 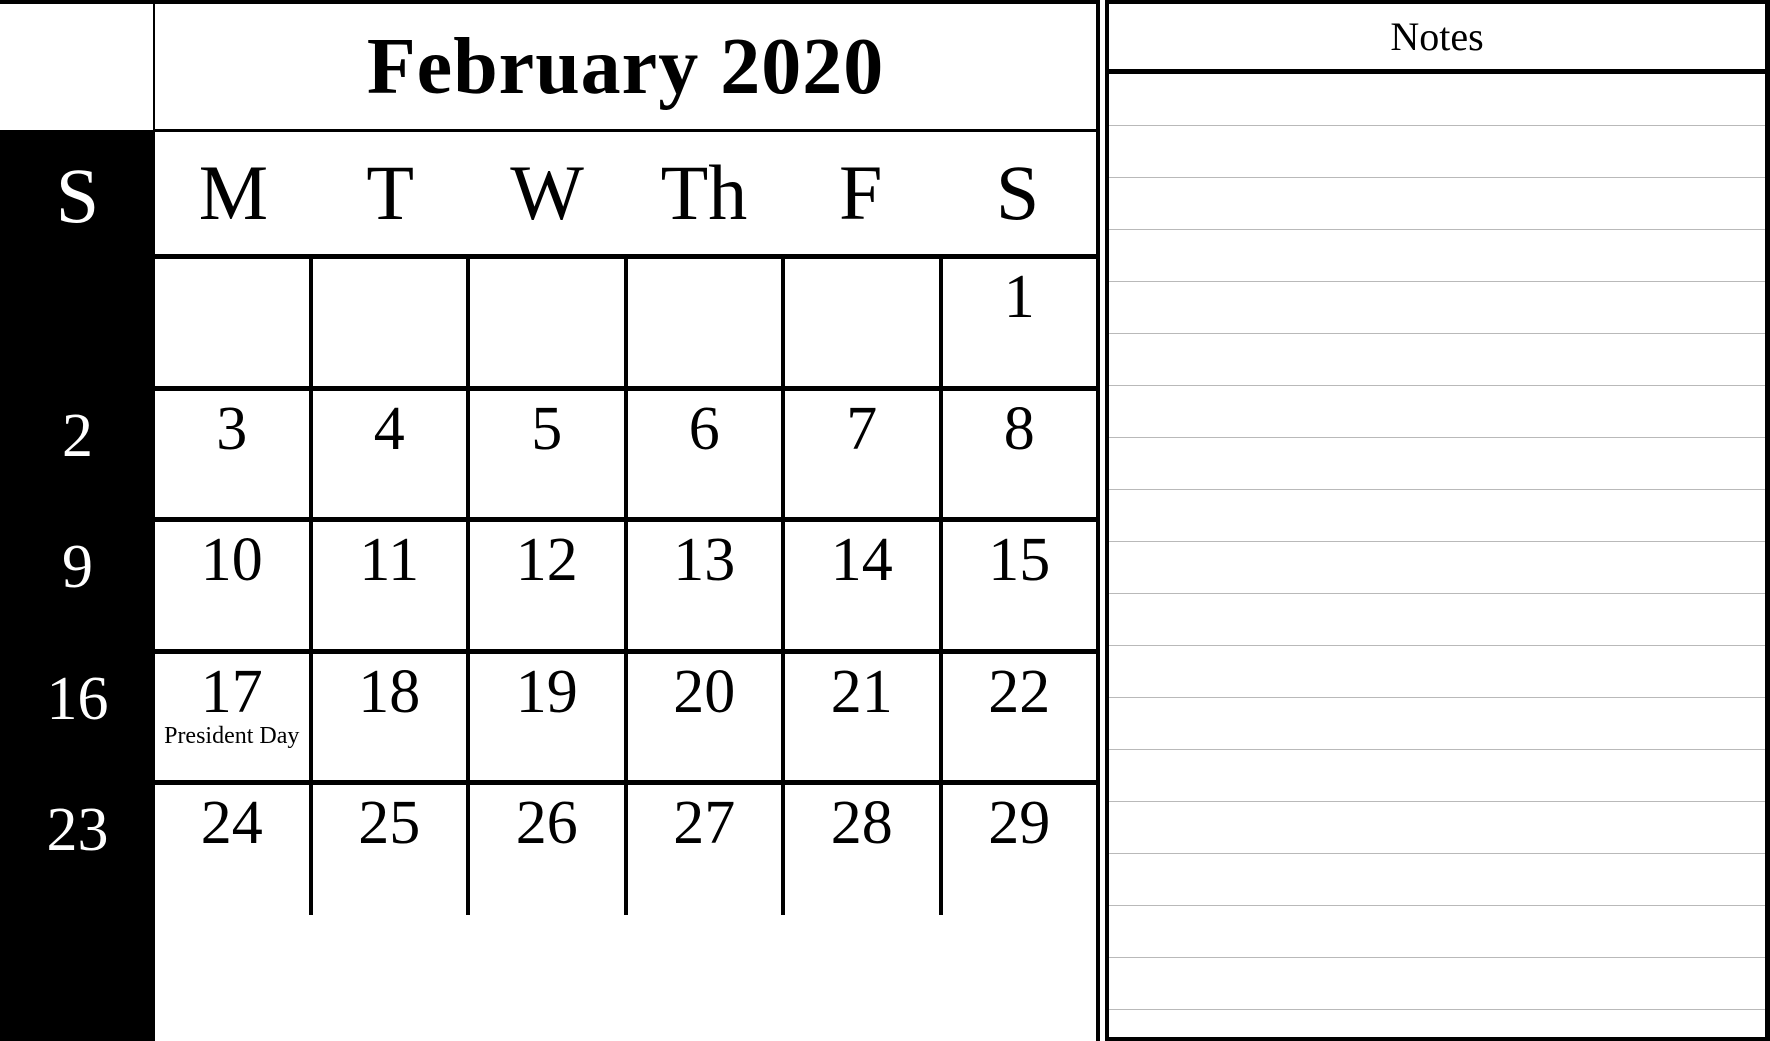 What do you see at coordinates (232, 735) in the screenshot?
I see `day-event: President Day` at bounding box center [232, 735].